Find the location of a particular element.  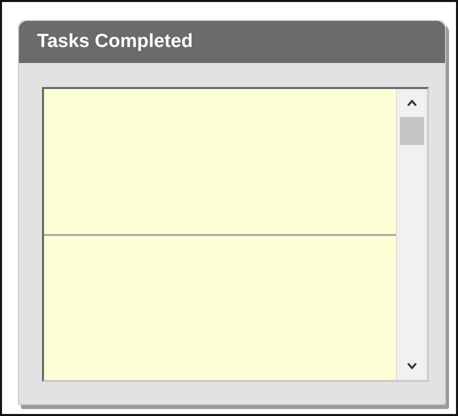

scroll-down-icon is located at coordinates (412, 366).